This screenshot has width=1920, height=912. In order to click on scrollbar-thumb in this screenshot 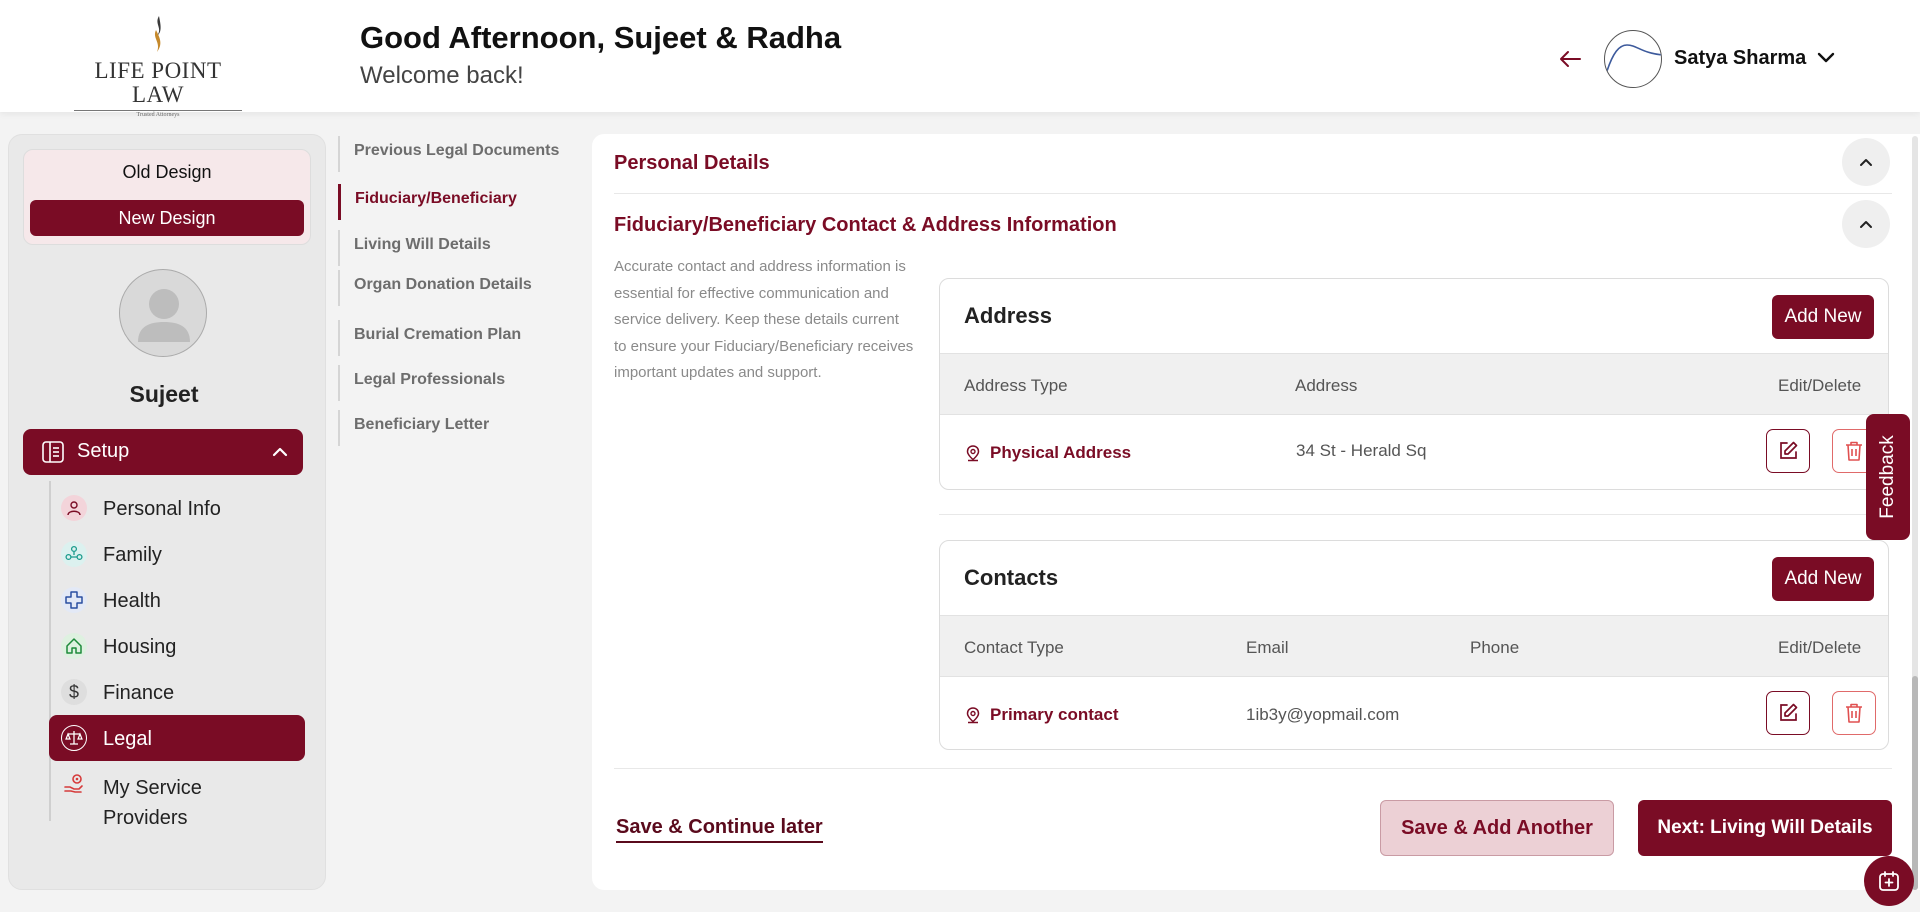, I will do `click(1915, 783)`.